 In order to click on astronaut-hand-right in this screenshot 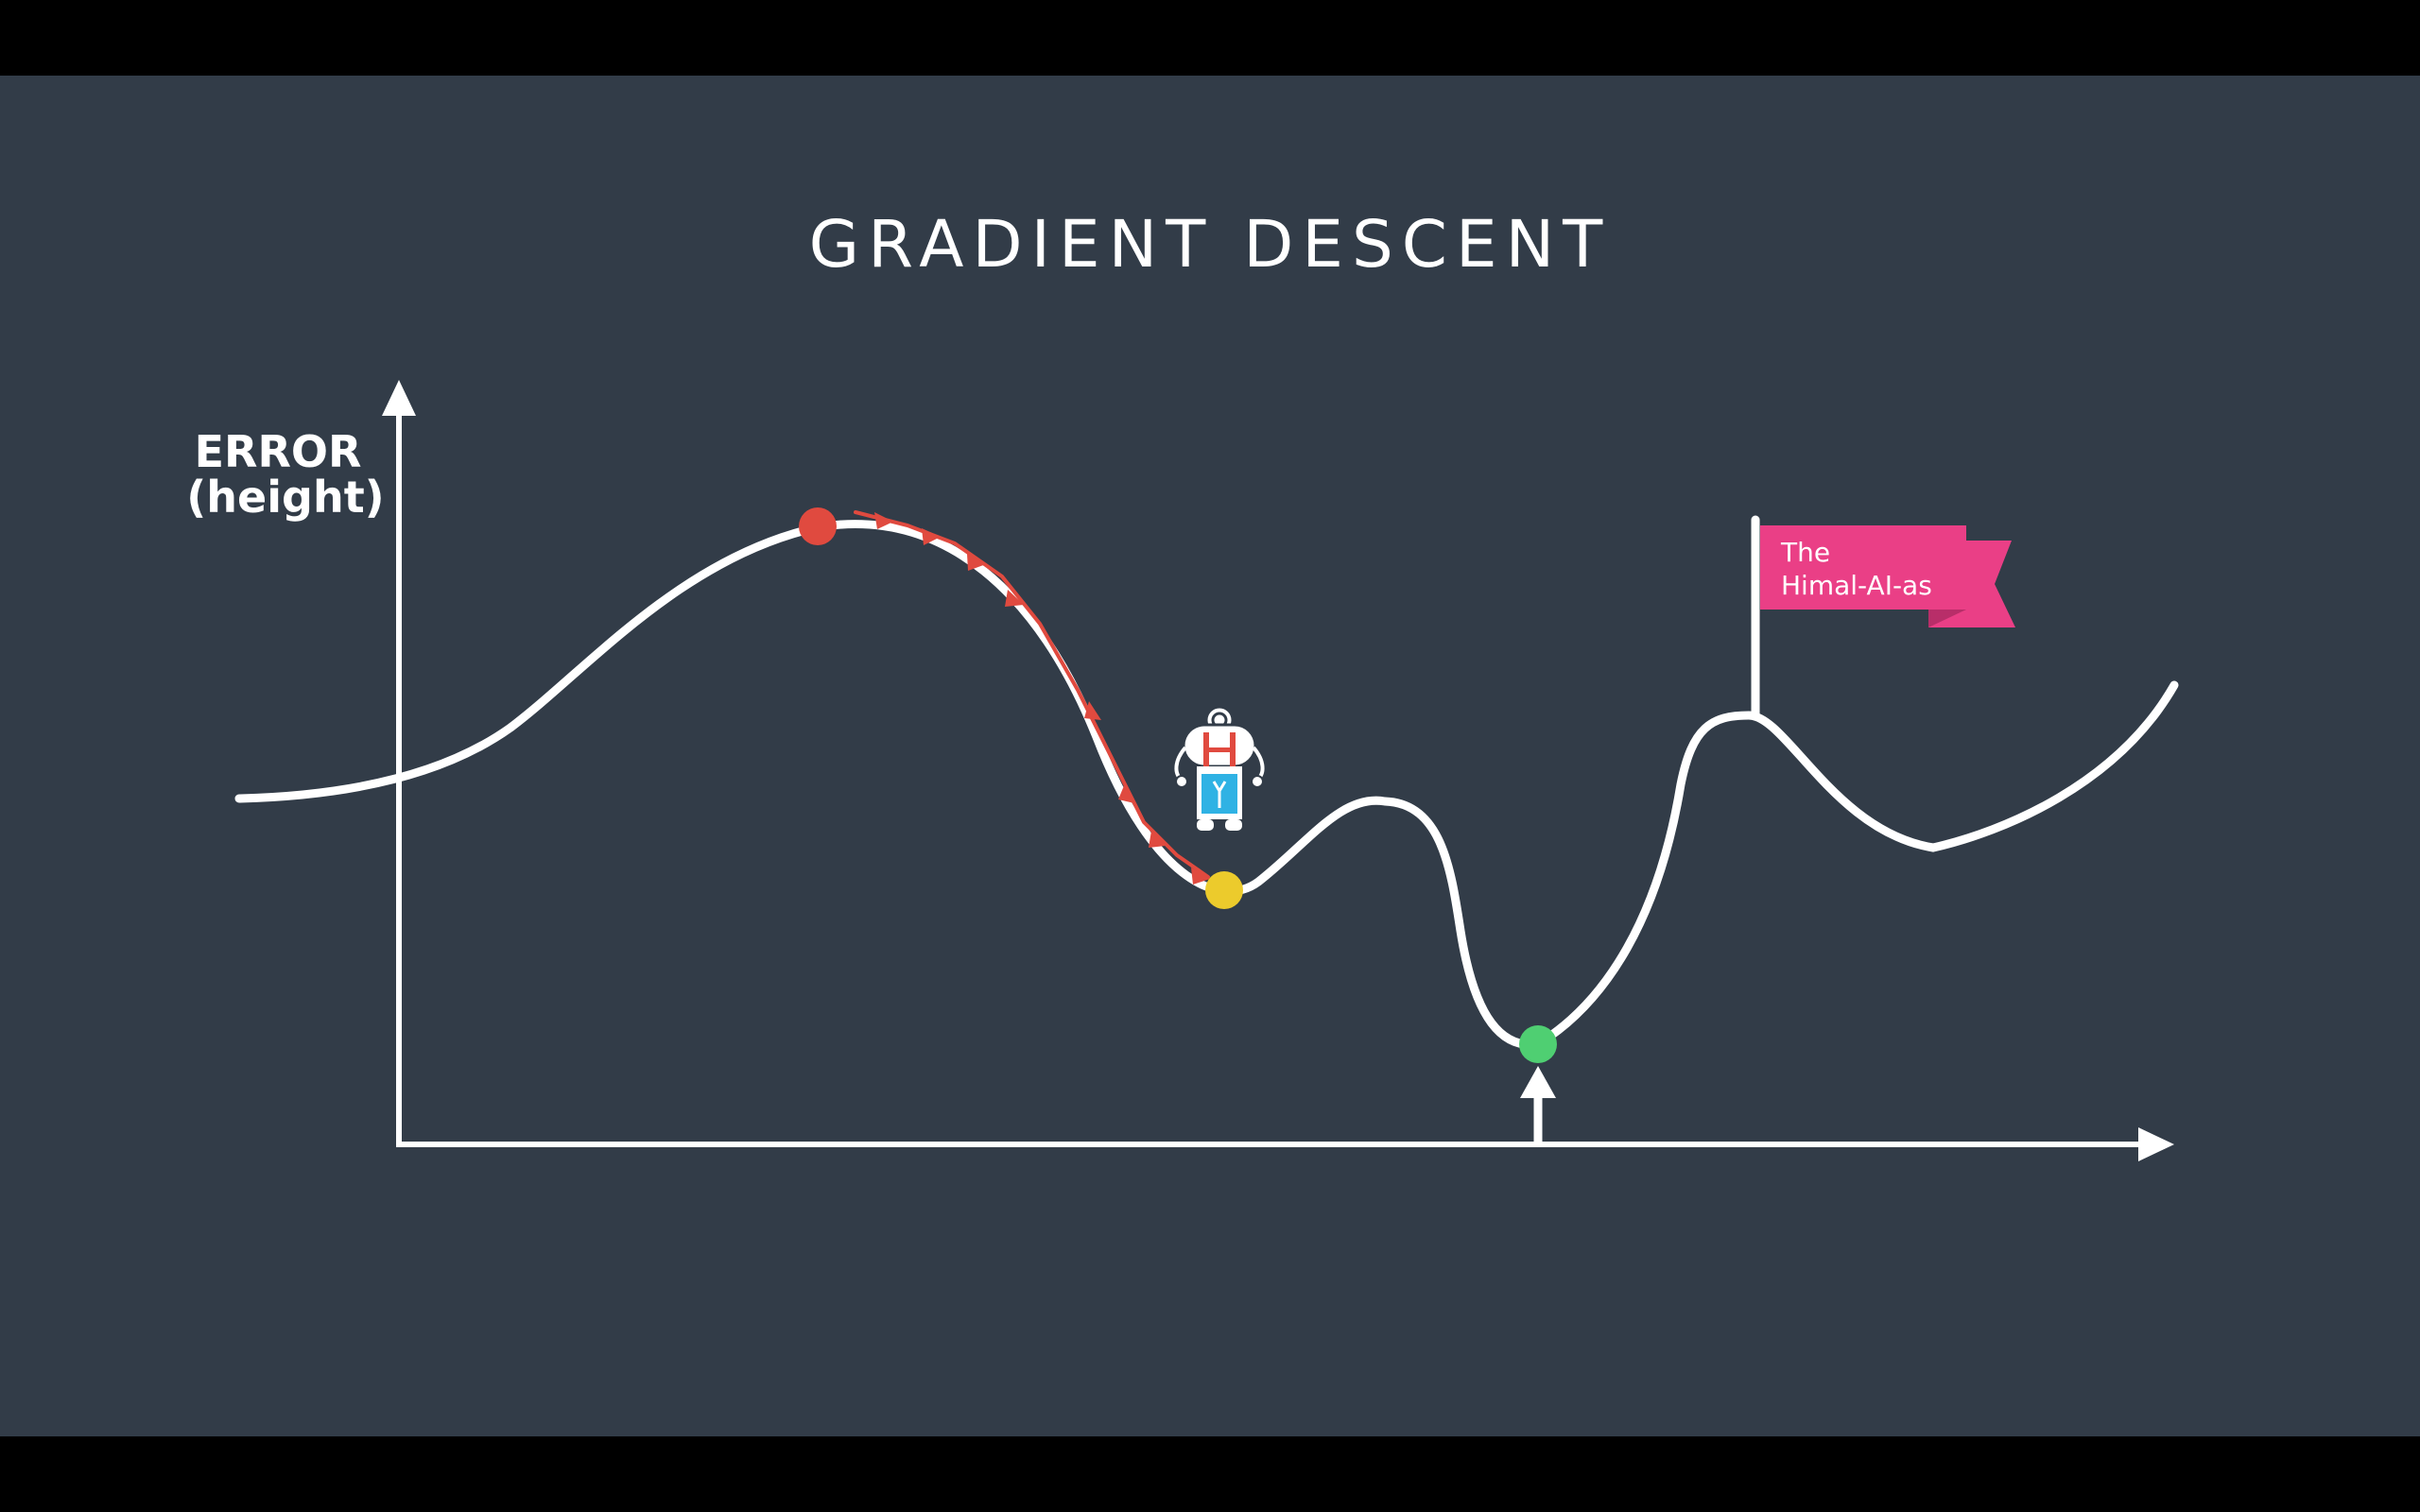, I will do `click(1257, 781)`.